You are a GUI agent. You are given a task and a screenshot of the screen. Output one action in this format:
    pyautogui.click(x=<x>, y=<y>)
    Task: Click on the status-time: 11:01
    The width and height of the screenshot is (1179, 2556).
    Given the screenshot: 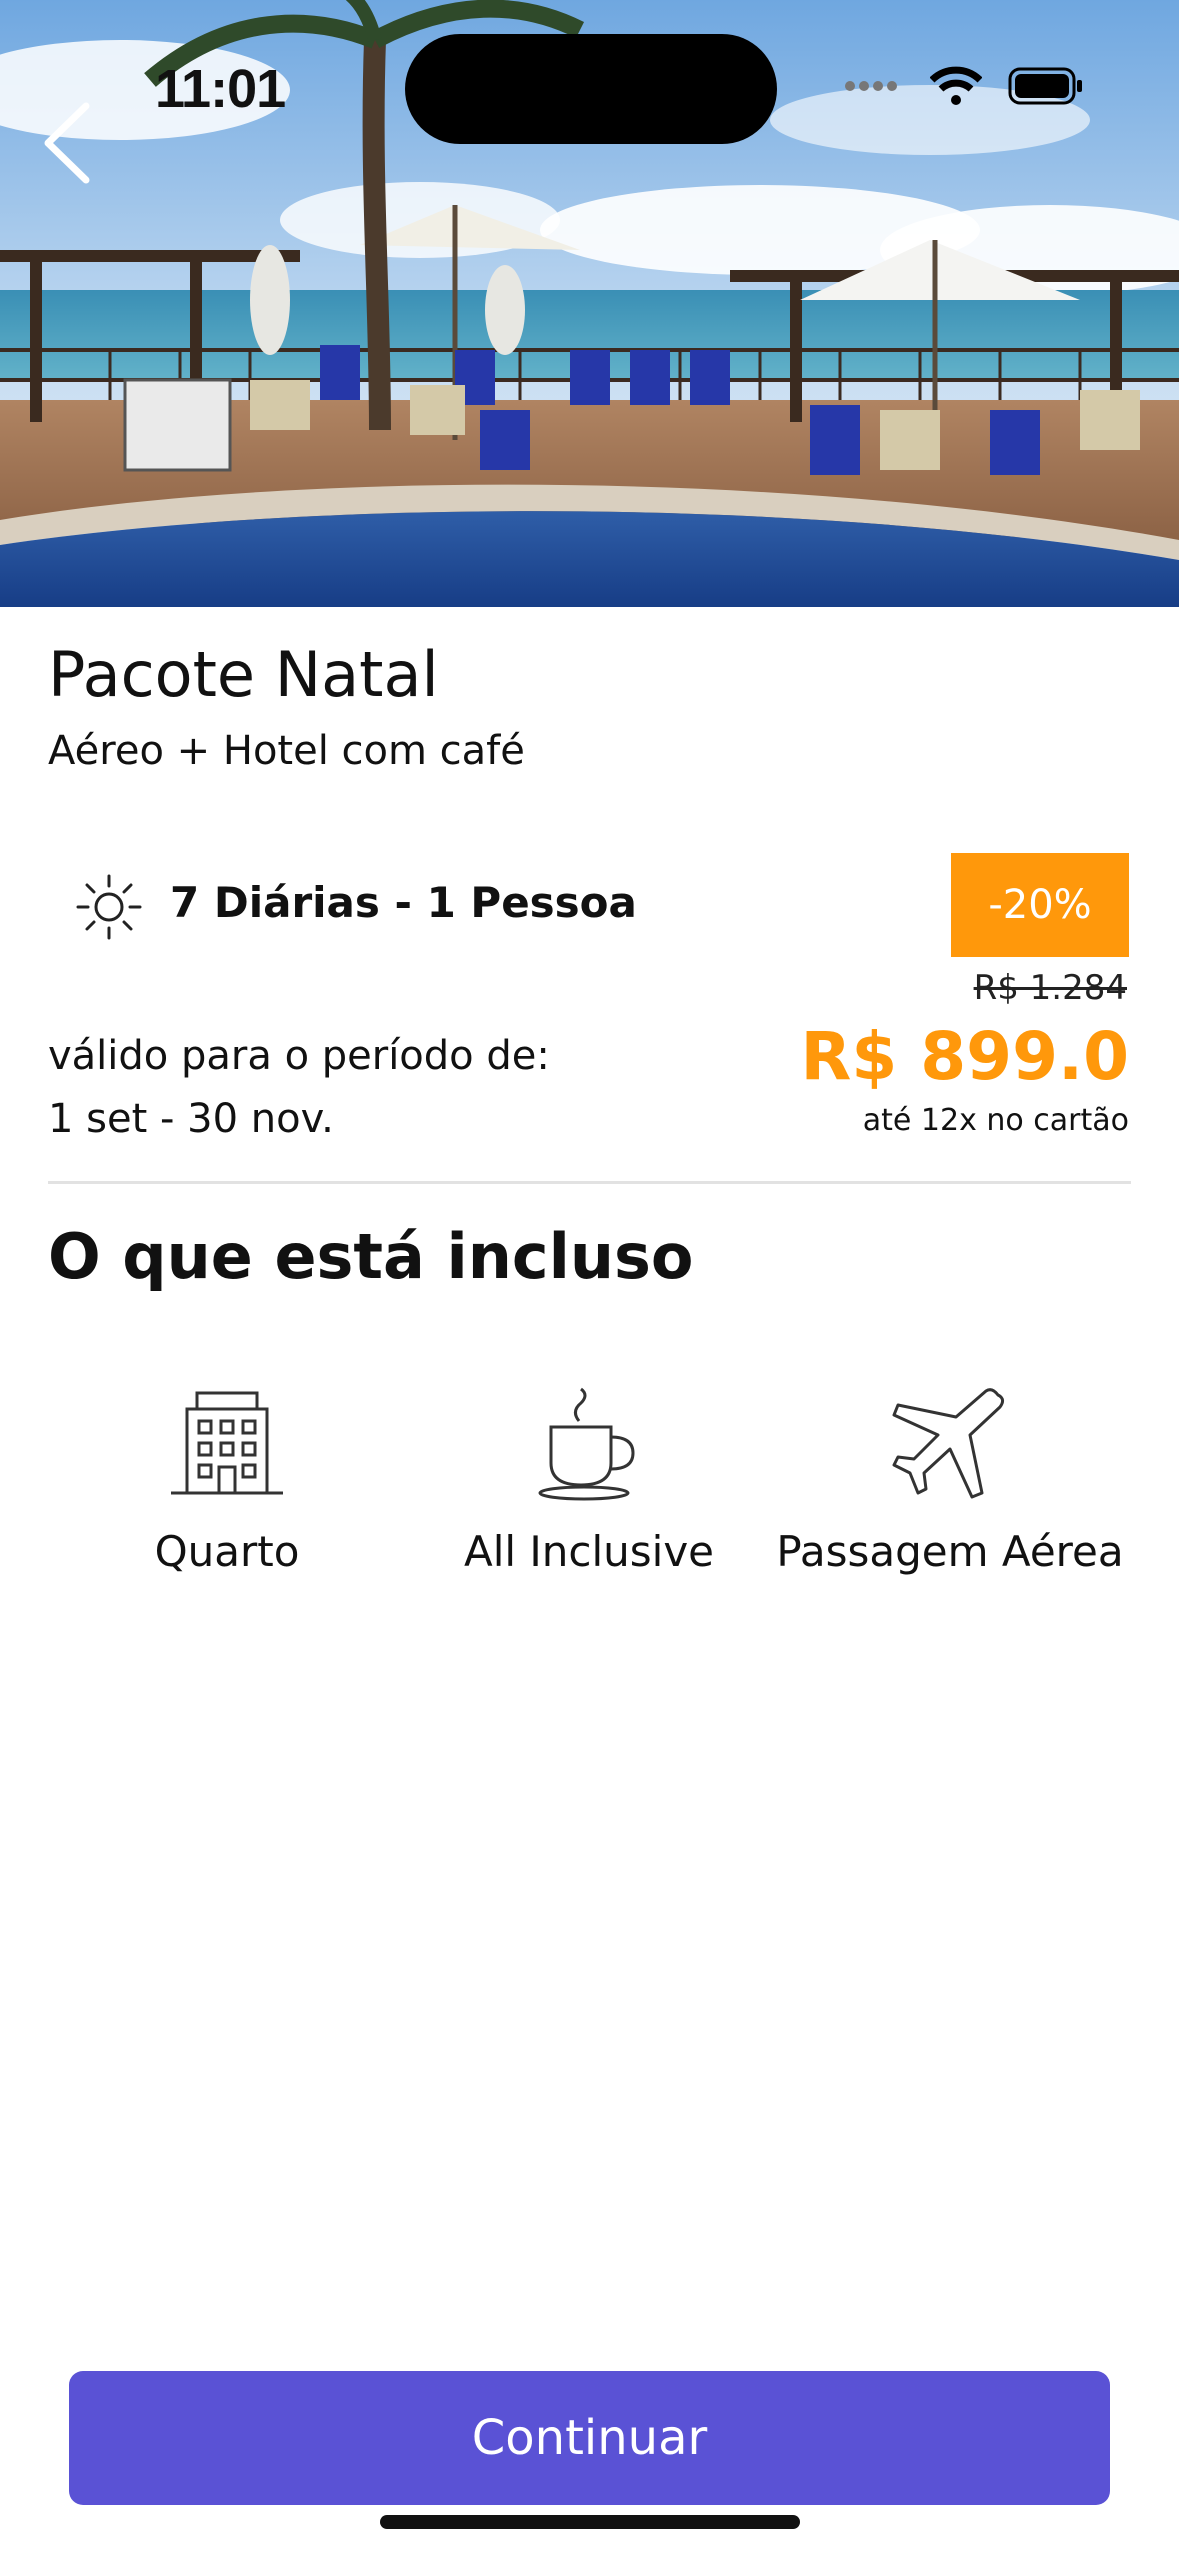 What is the action you would take?
    pyautogui.click(x=220, y=89)
    